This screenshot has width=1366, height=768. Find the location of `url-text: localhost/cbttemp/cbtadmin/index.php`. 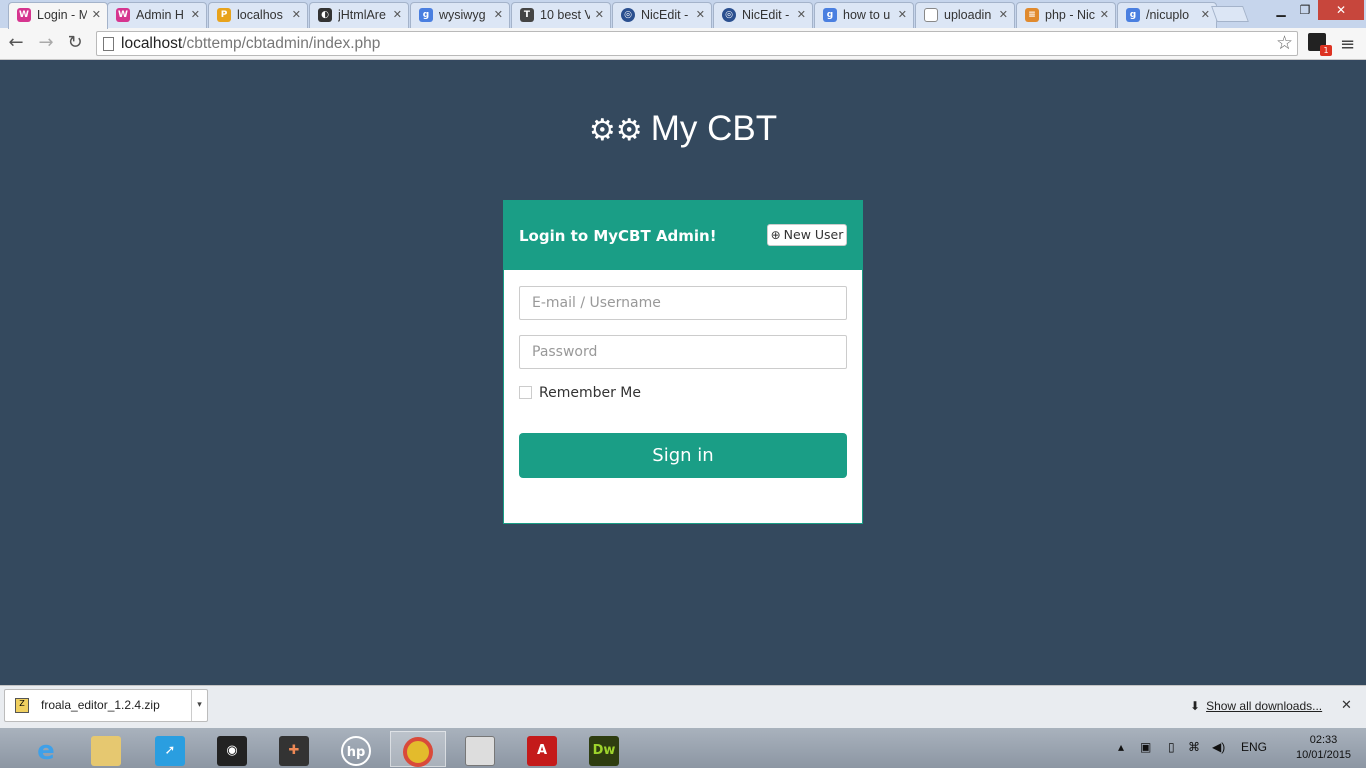

url-text: localhost/cbttemp/cbtadmin/index.php is located at coordinates (250, 44).